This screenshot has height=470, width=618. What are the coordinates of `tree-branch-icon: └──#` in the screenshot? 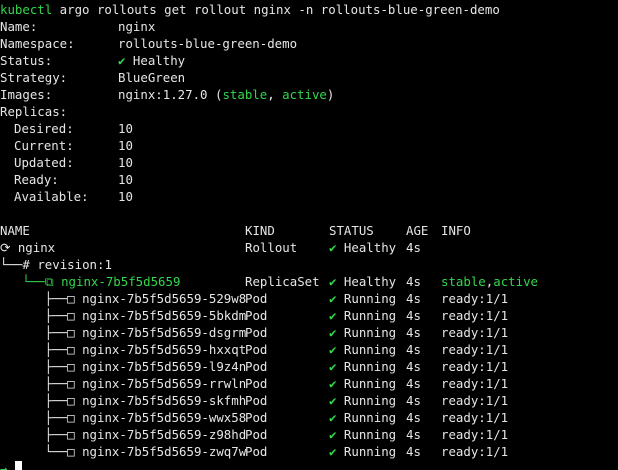 It's located at (19, 264).